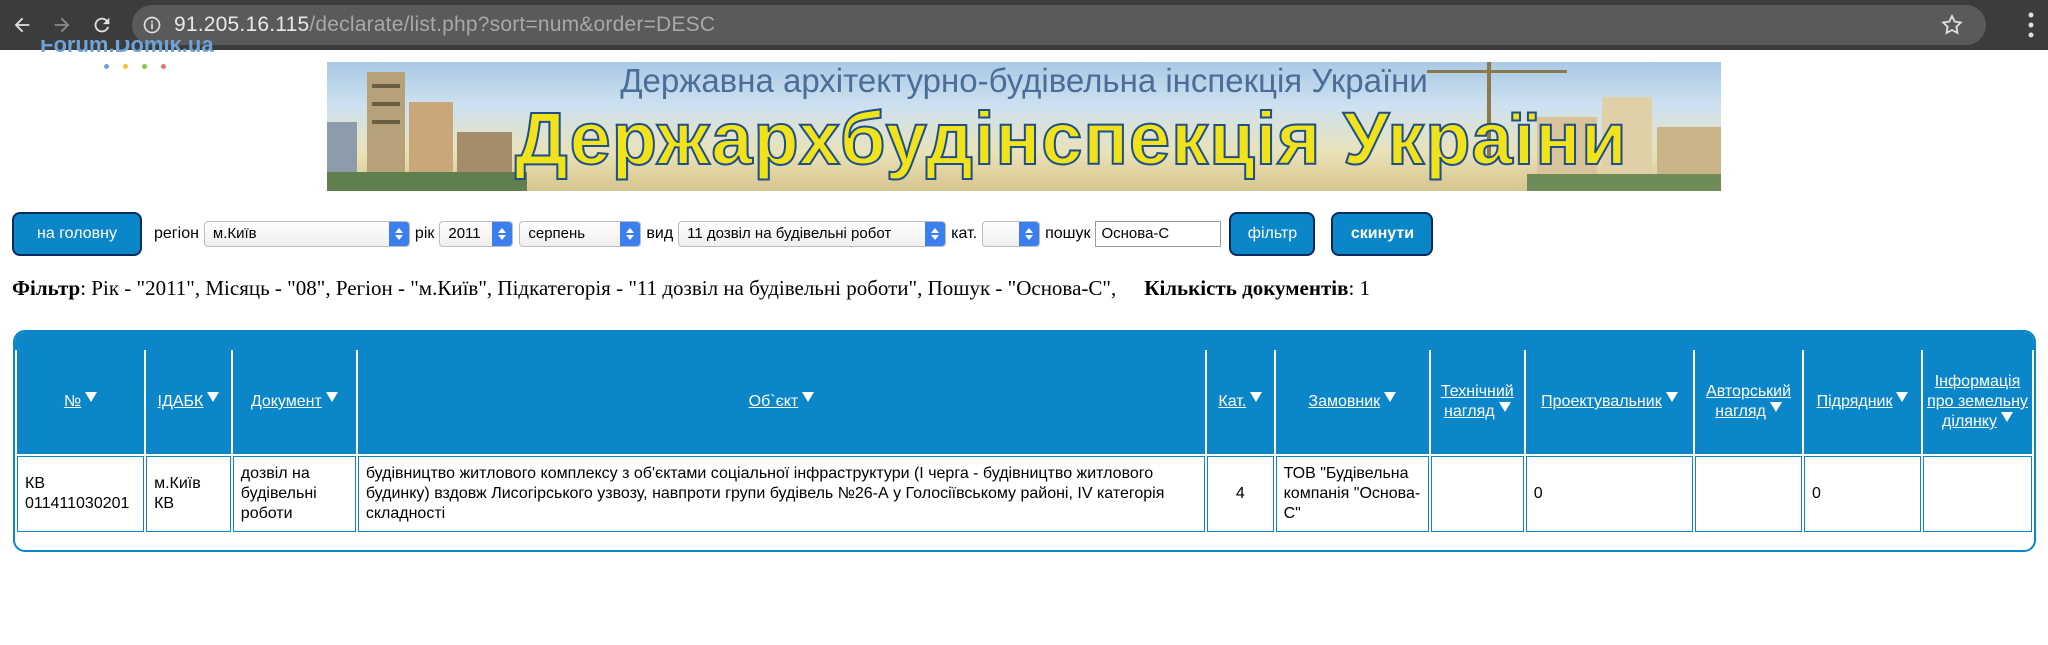 Image resolution: width=2048 pixels, height=645 pixels. What do you see at coordinates (660, 233) in the screenshot?
I see `type-label: вид` at bounding box center [660, 233].